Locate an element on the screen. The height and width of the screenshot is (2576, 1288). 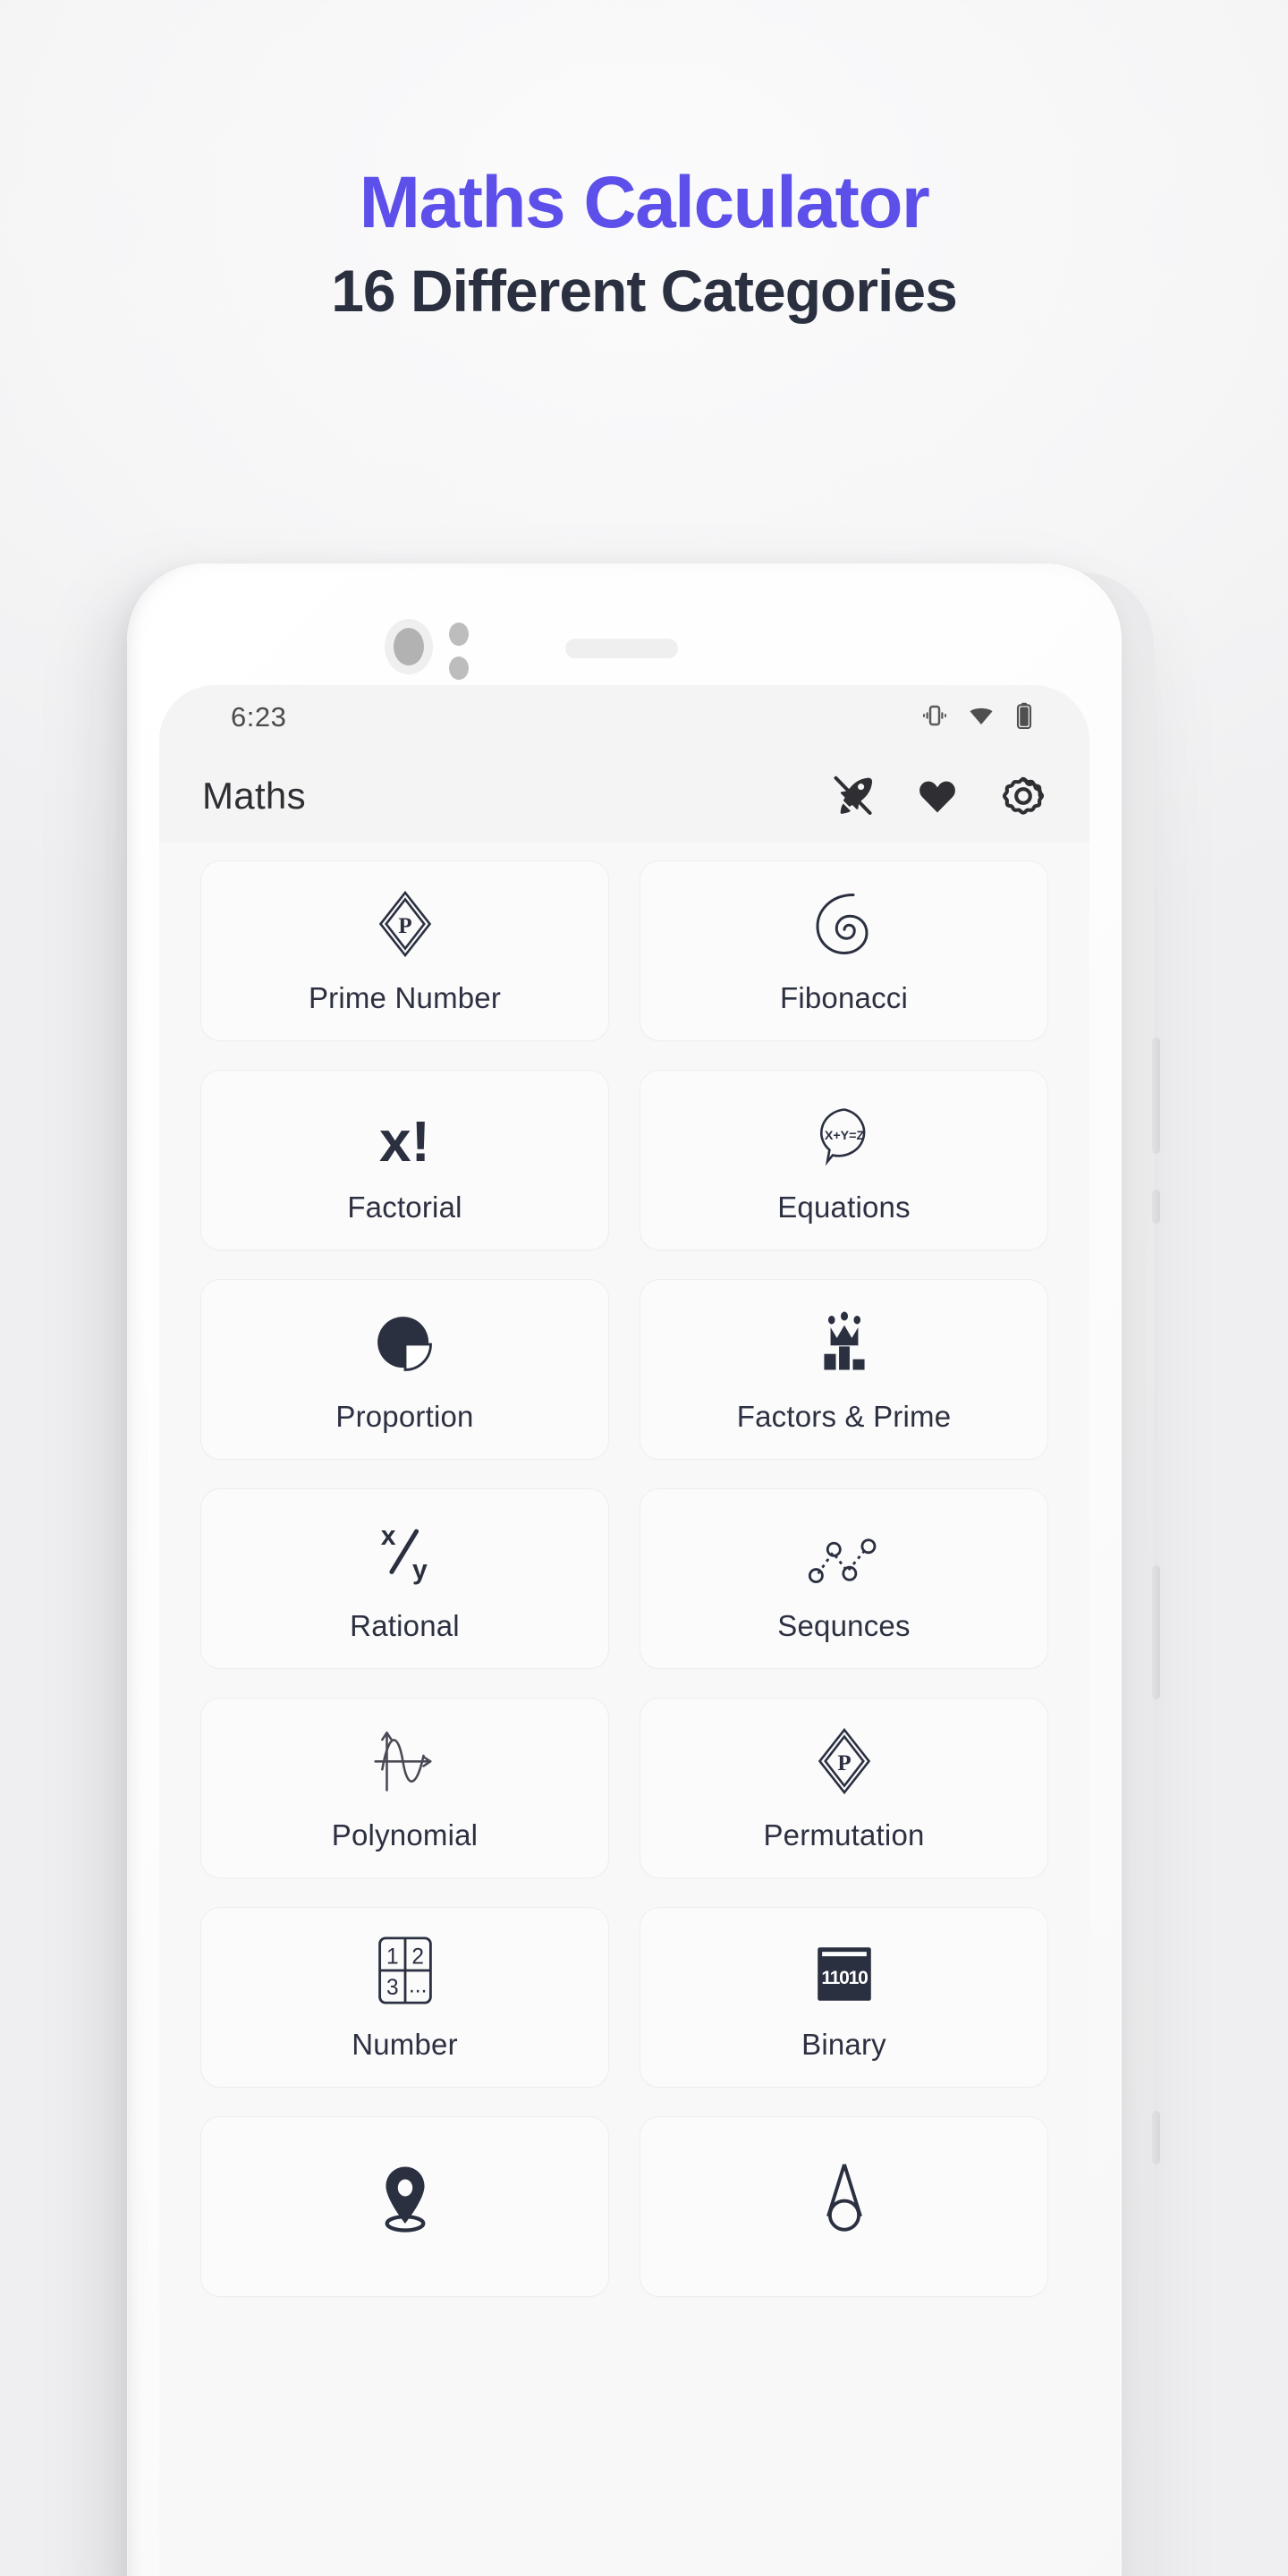
status-bar: 6:23 is located at coordinates (624, 717).